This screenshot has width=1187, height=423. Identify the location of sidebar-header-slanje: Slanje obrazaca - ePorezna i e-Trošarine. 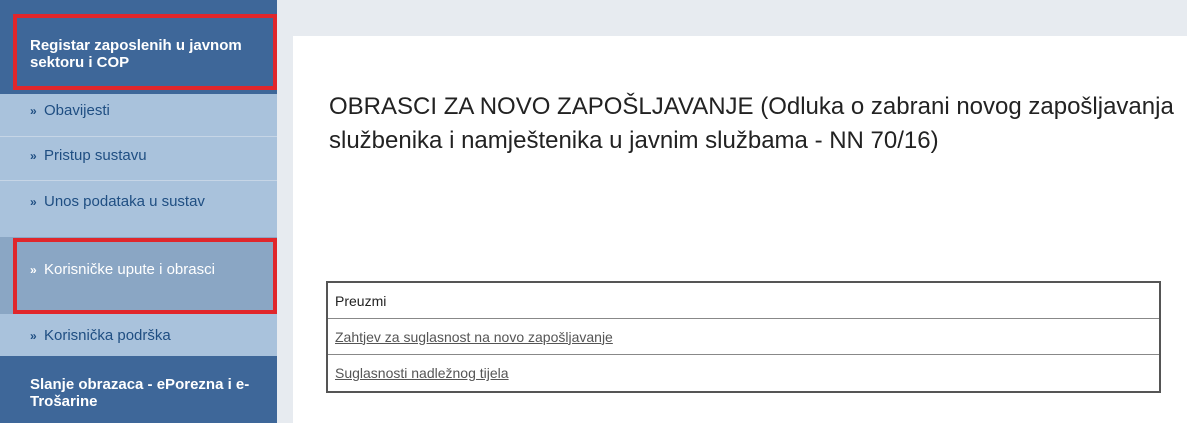
(138, 389).